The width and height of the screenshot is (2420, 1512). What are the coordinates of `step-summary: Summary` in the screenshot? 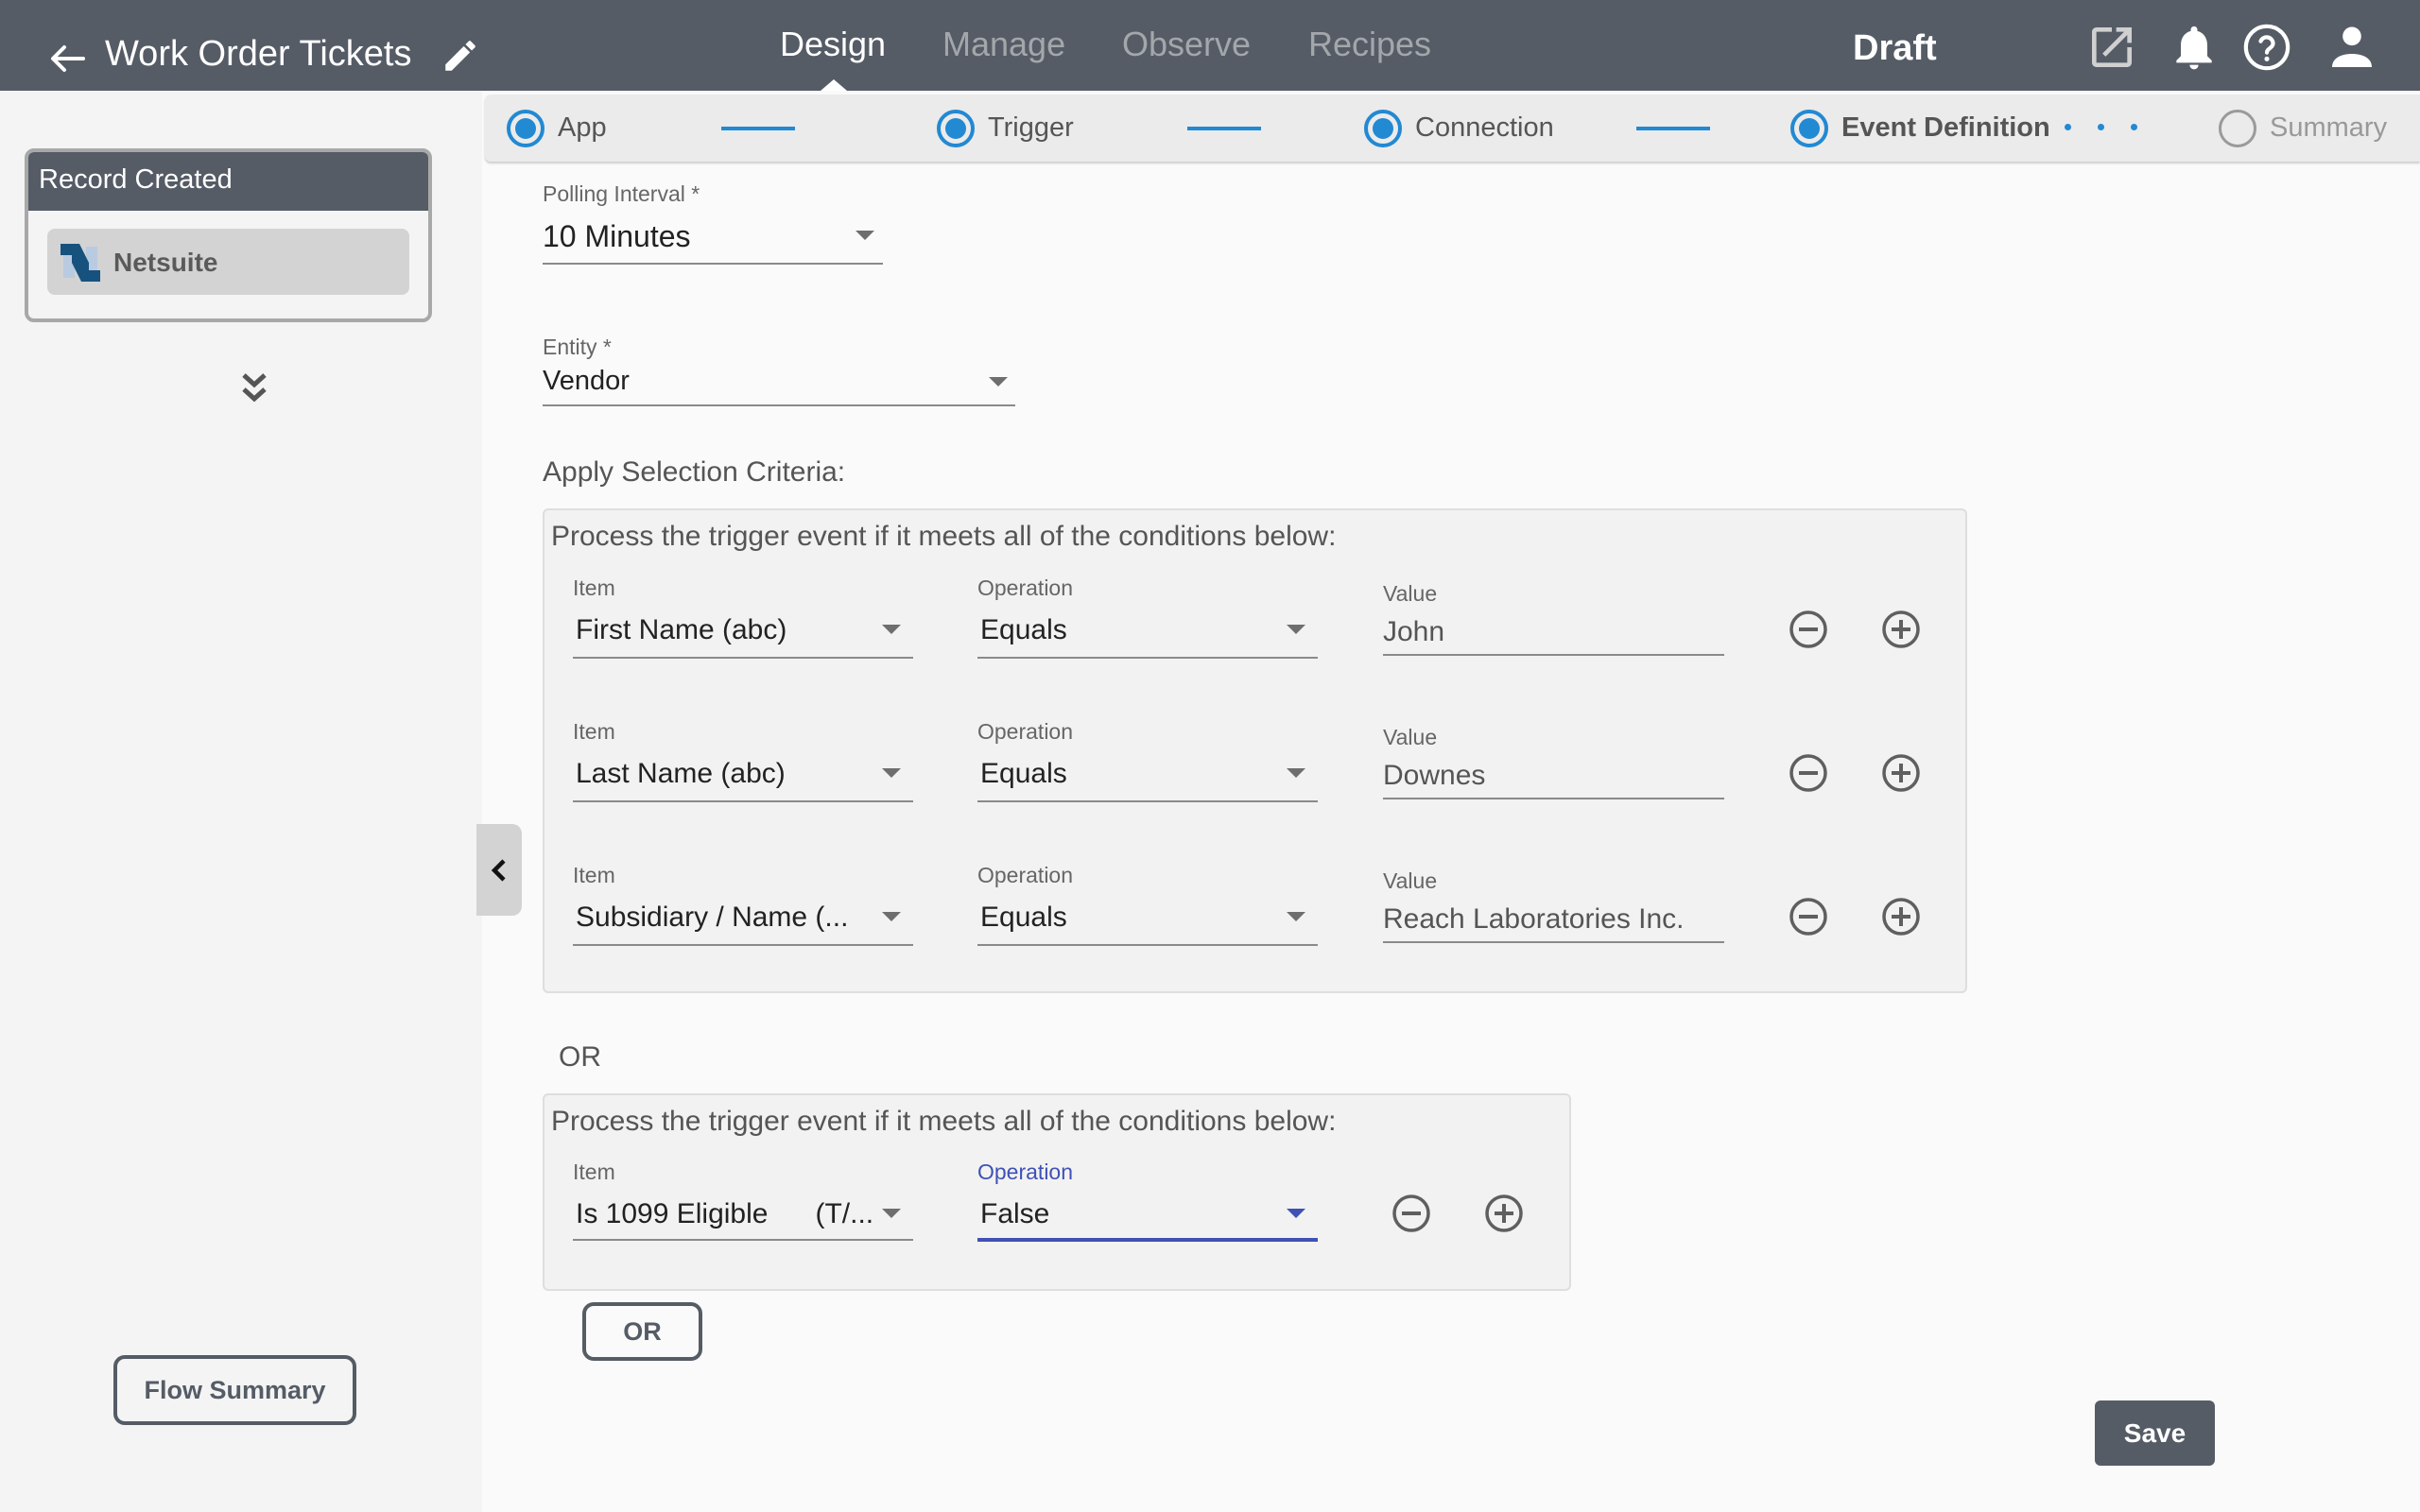 It's located at (2303, 128).